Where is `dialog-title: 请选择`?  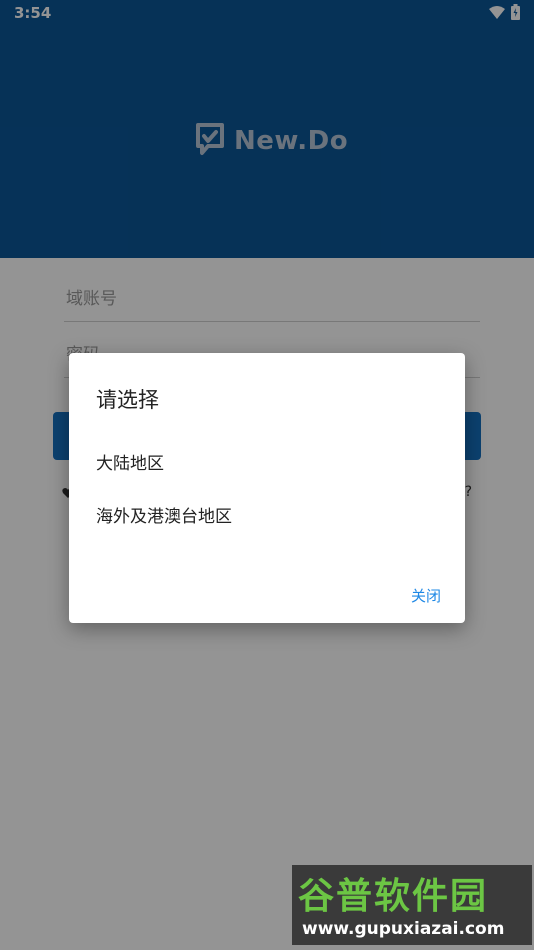 dialog-title: 请选择 is located at coordinates (127, 400).